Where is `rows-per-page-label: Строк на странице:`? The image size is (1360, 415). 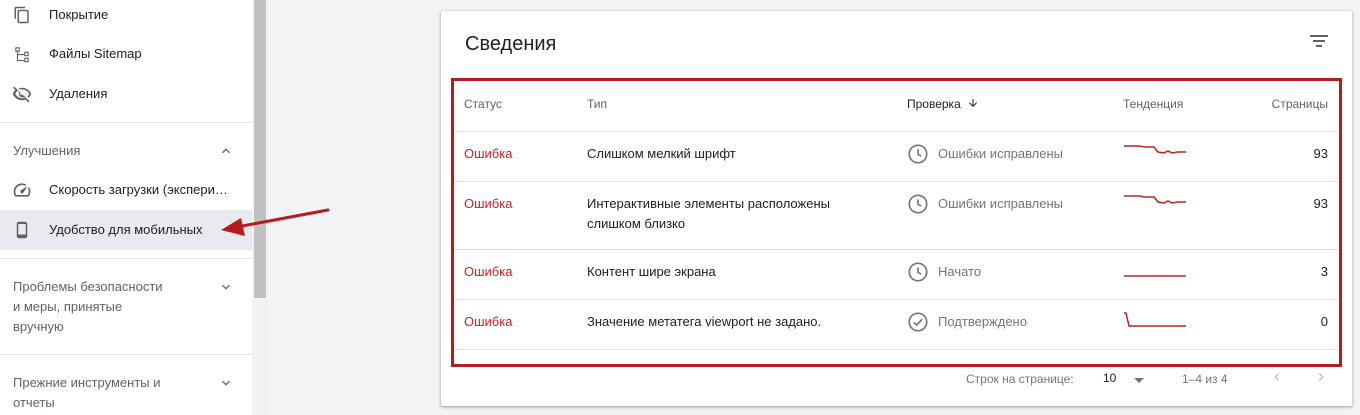
rows-per-page-label: Строк на странице: is located at coordinates (1020, 379).